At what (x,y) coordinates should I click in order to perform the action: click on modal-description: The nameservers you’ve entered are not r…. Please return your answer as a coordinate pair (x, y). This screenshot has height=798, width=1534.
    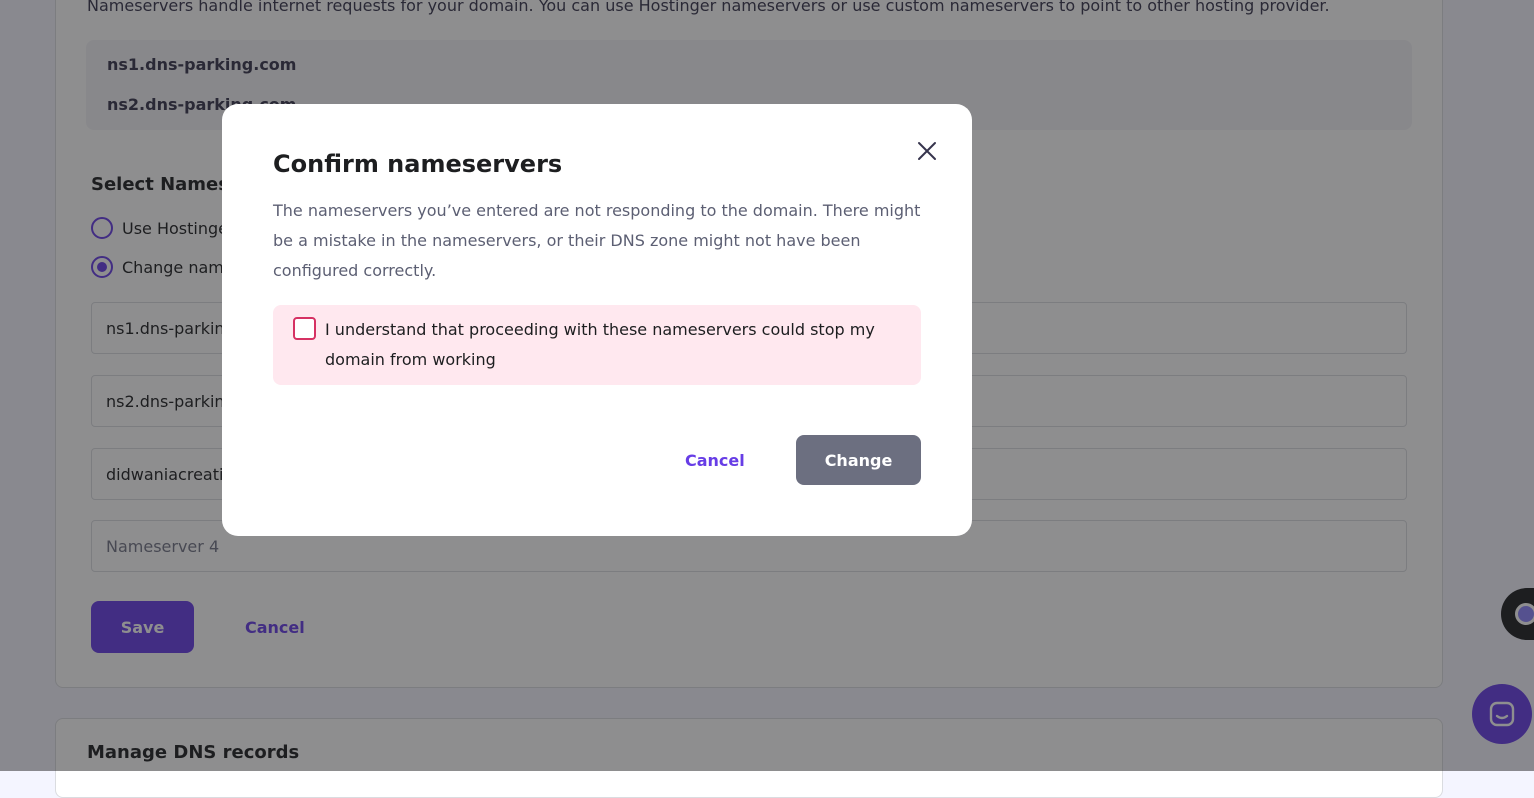
    Looking at the image, I should click on (597, 240).